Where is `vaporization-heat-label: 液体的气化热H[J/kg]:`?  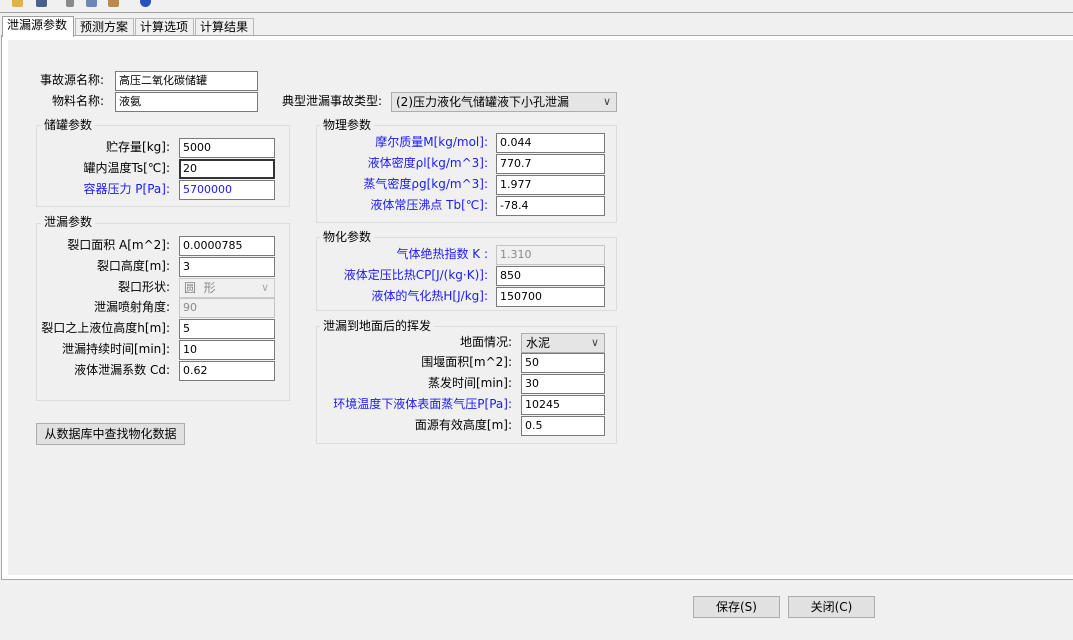
vaporization-heat-label: 液体的气化热H[J/kg]: is located at coordinates (429, 296).